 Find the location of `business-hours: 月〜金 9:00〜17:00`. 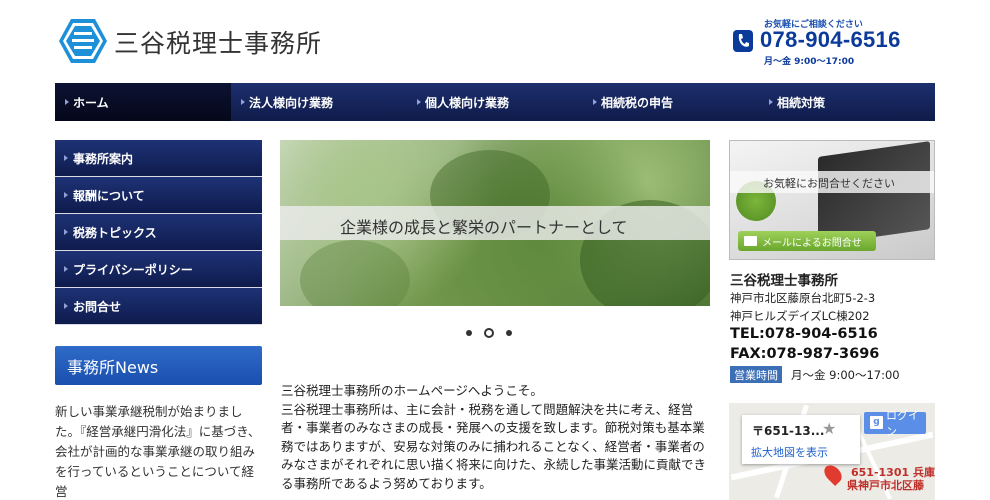

business-hours: 月〜金 9:00〜17:00 is located at coordinates (845, 375).